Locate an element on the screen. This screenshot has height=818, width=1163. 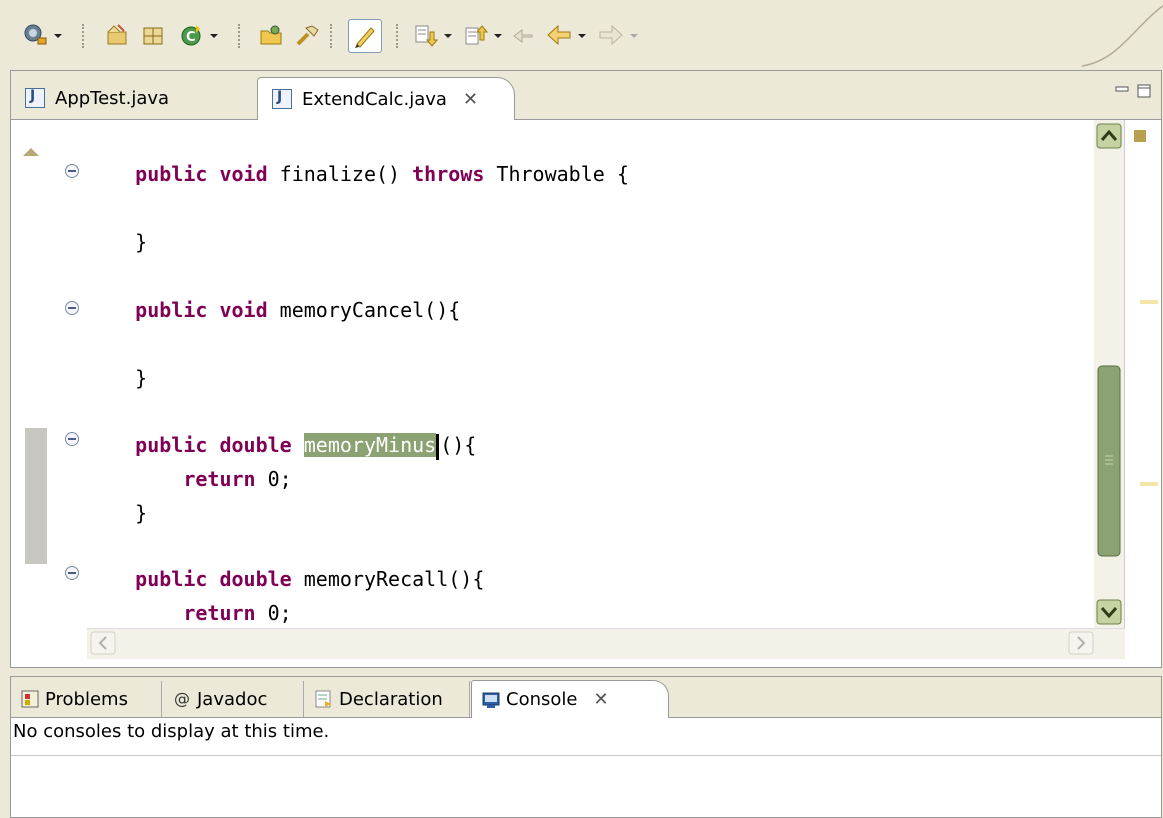
folding-ruler is located at coordinates (69, 374).